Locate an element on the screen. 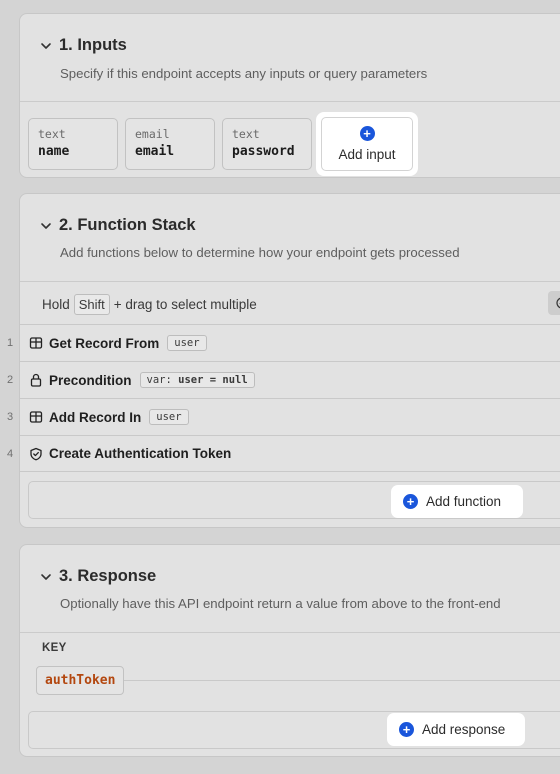  function-row-get-record: Get Record From user is located at coordinates (290, 342).